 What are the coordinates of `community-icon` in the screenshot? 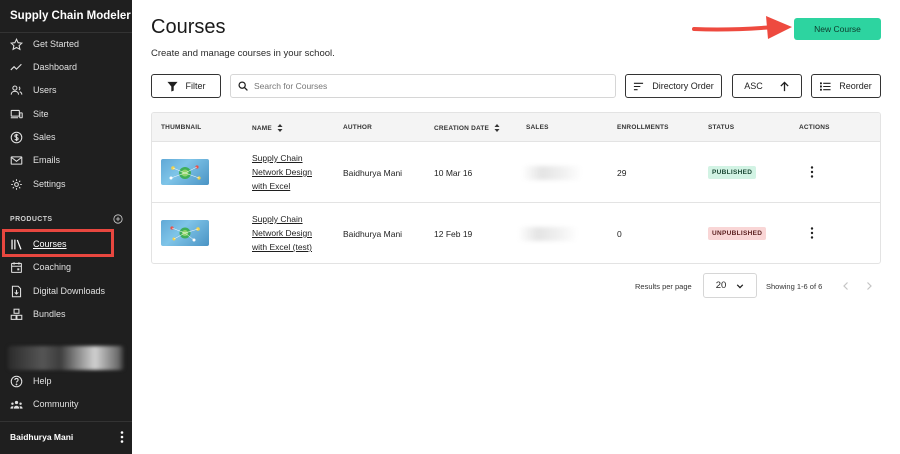 It's located at (16, 404).